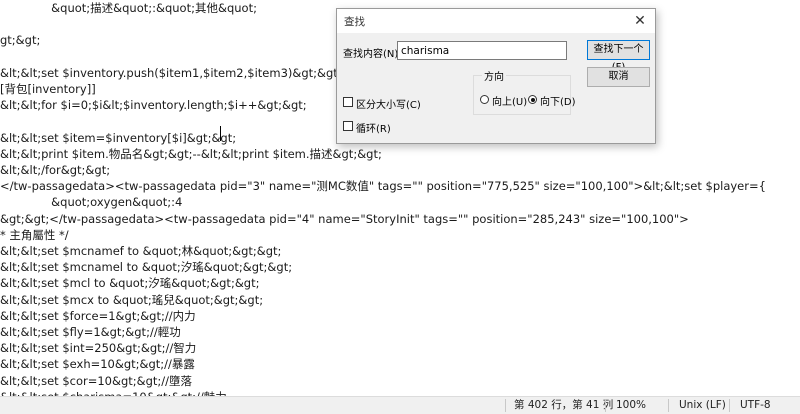  What do you see at coordinates (640, 21) in the screenshot?
I see `close-icon: ✕` at bounding box center [640, 21].